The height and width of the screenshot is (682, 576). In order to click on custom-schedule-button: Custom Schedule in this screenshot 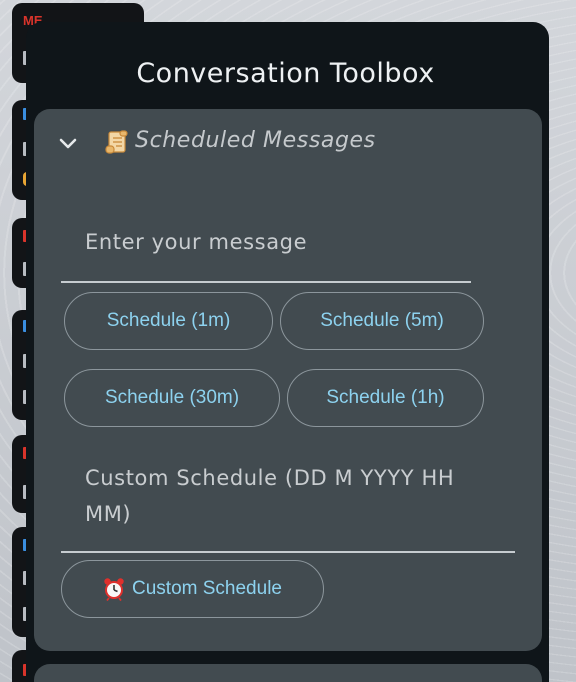, I will do `click(192, 589)`.